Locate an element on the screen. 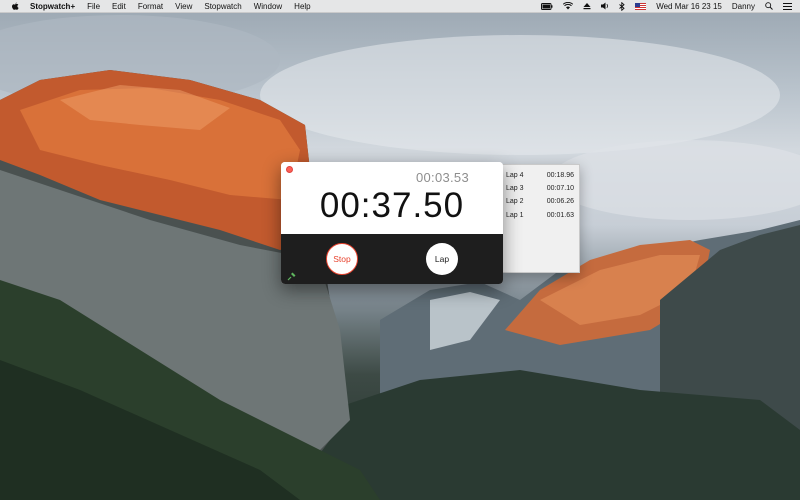  wifi-icon is located at coordinates (568, 6).